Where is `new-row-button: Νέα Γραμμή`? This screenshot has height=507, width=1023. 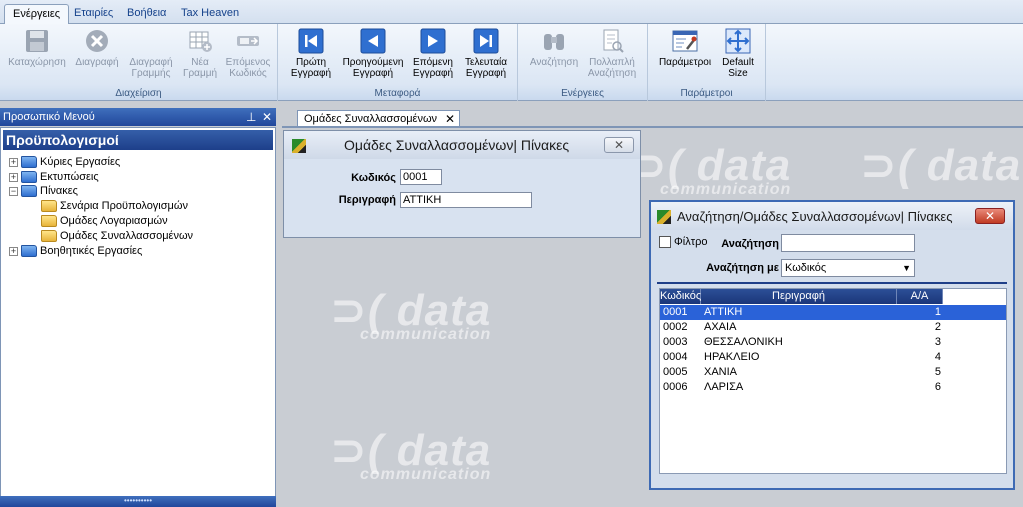
new-row-button: Νέα Γραμμή is located at coordinates (200, 53).